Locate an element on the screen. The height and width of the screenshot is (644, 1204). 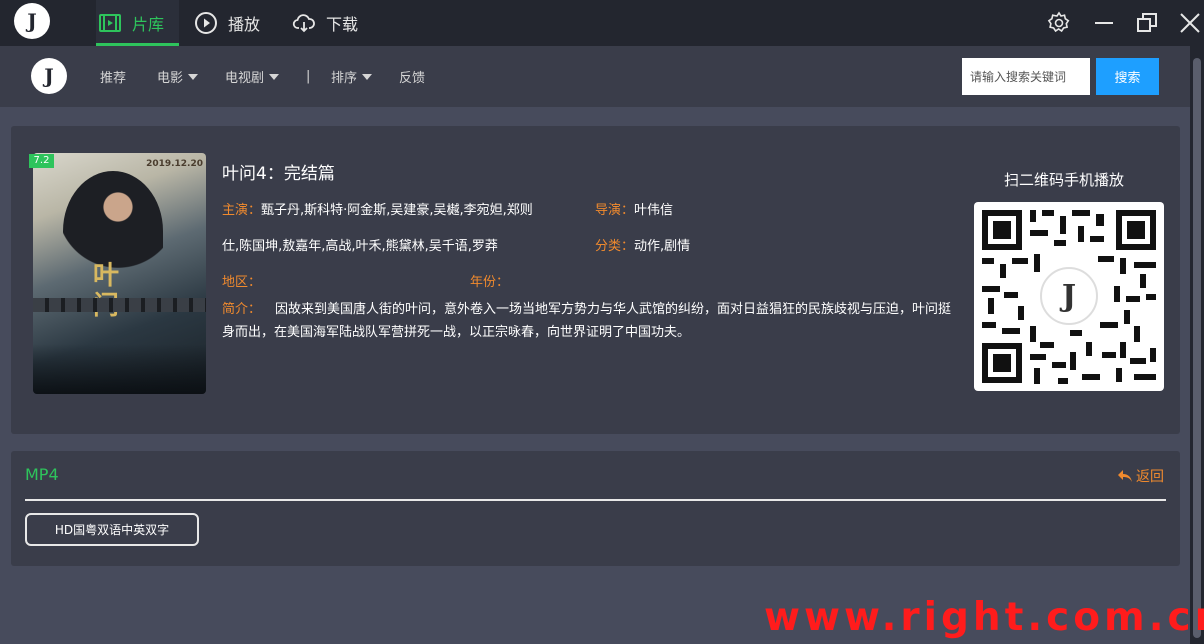
genre-label: 分类： is located at coordinates (615, 246).